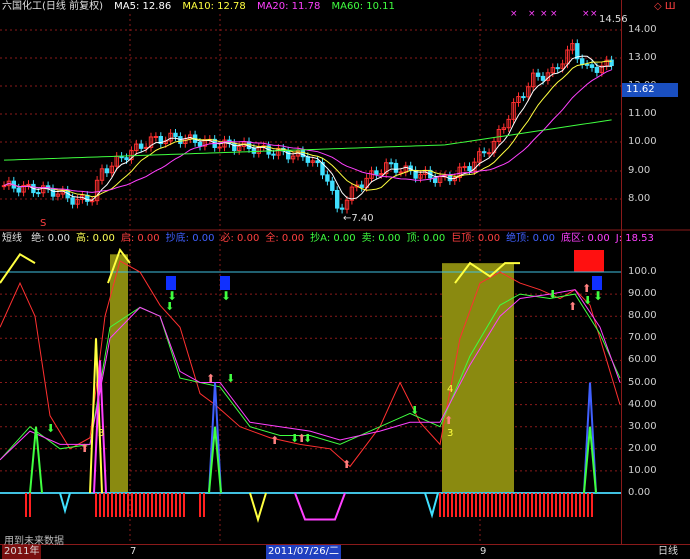  Describe the element at coordinates (22, 552) in the screenshot. I see `year-label: 2011年` at that location.